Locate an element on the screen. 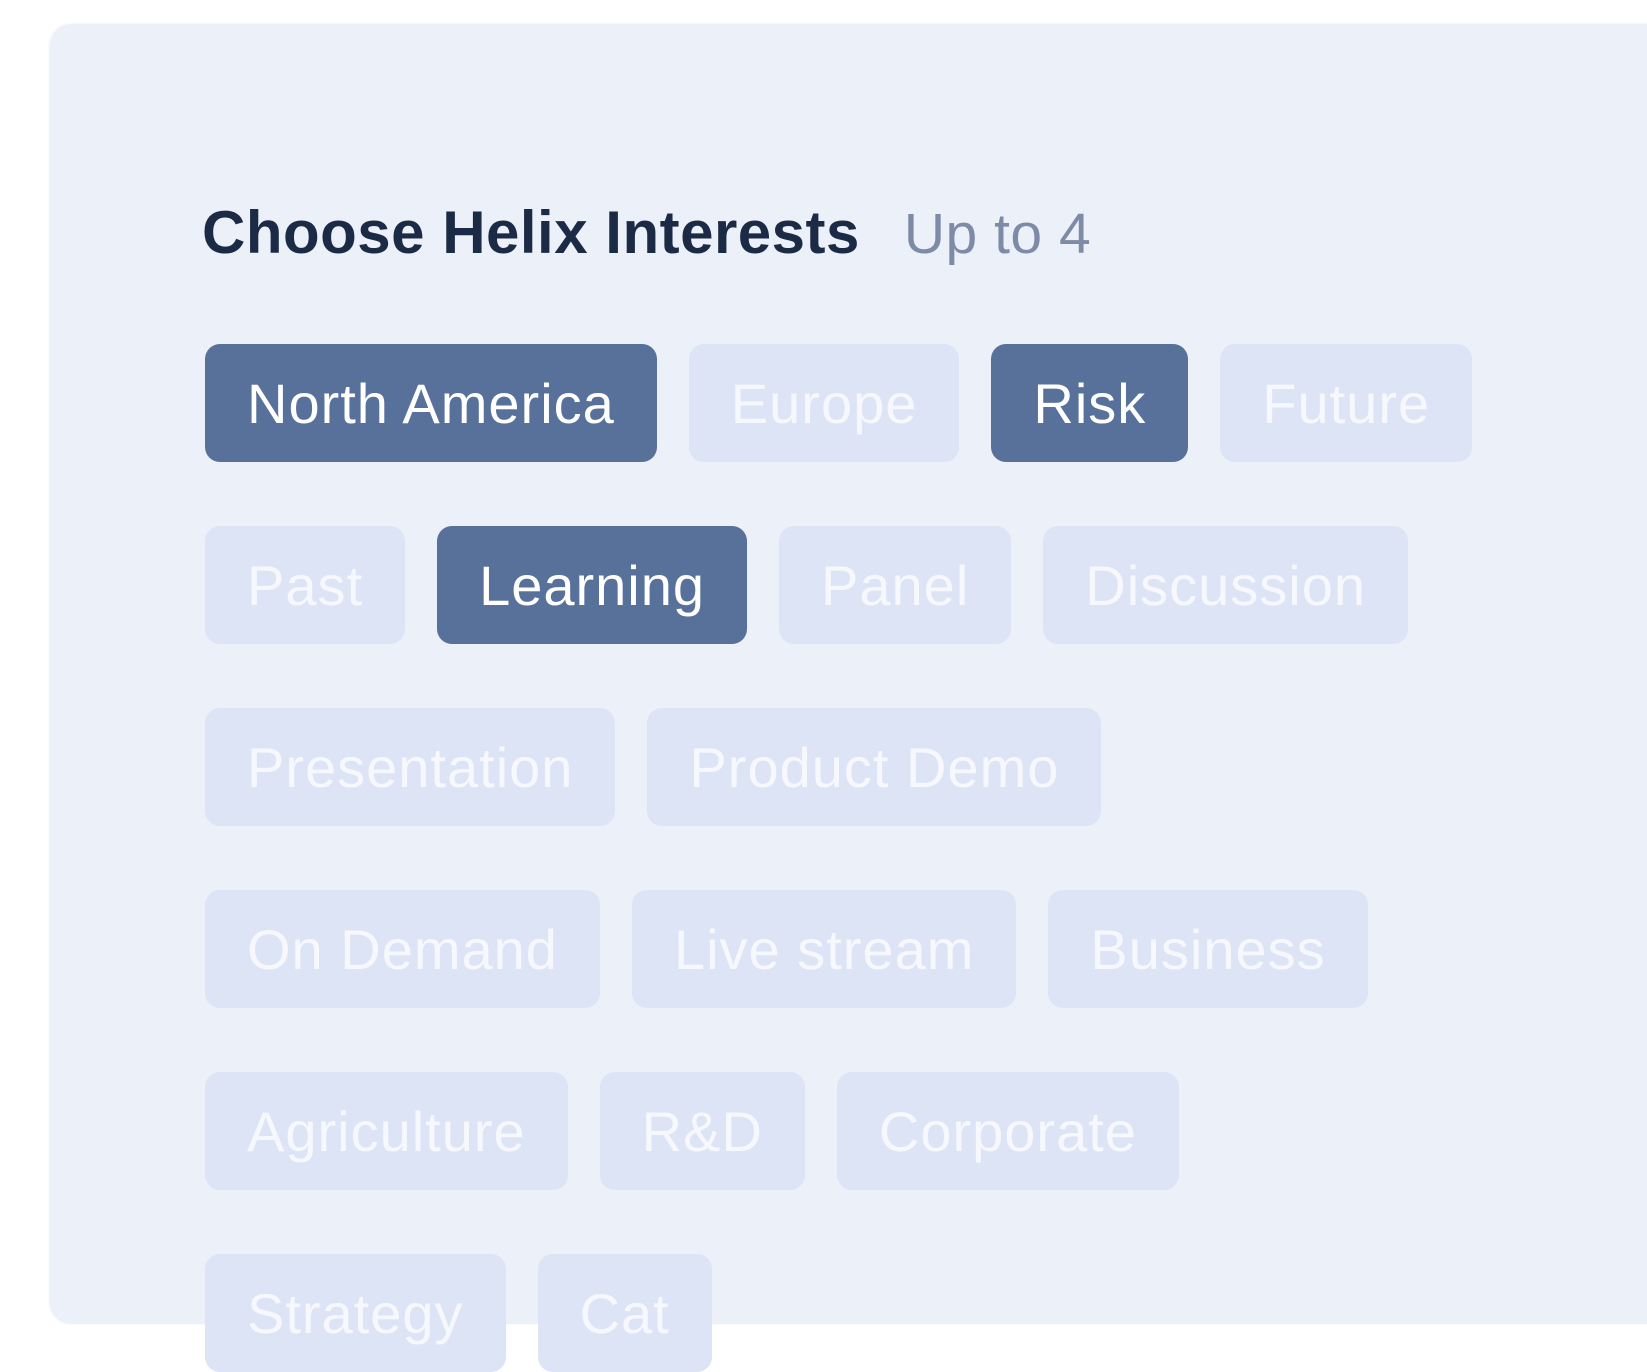 Image resolution: width=1647 pixels, height=1372 pixels. chip-corporate: Corporate is located at coordinates (1007, 1131).